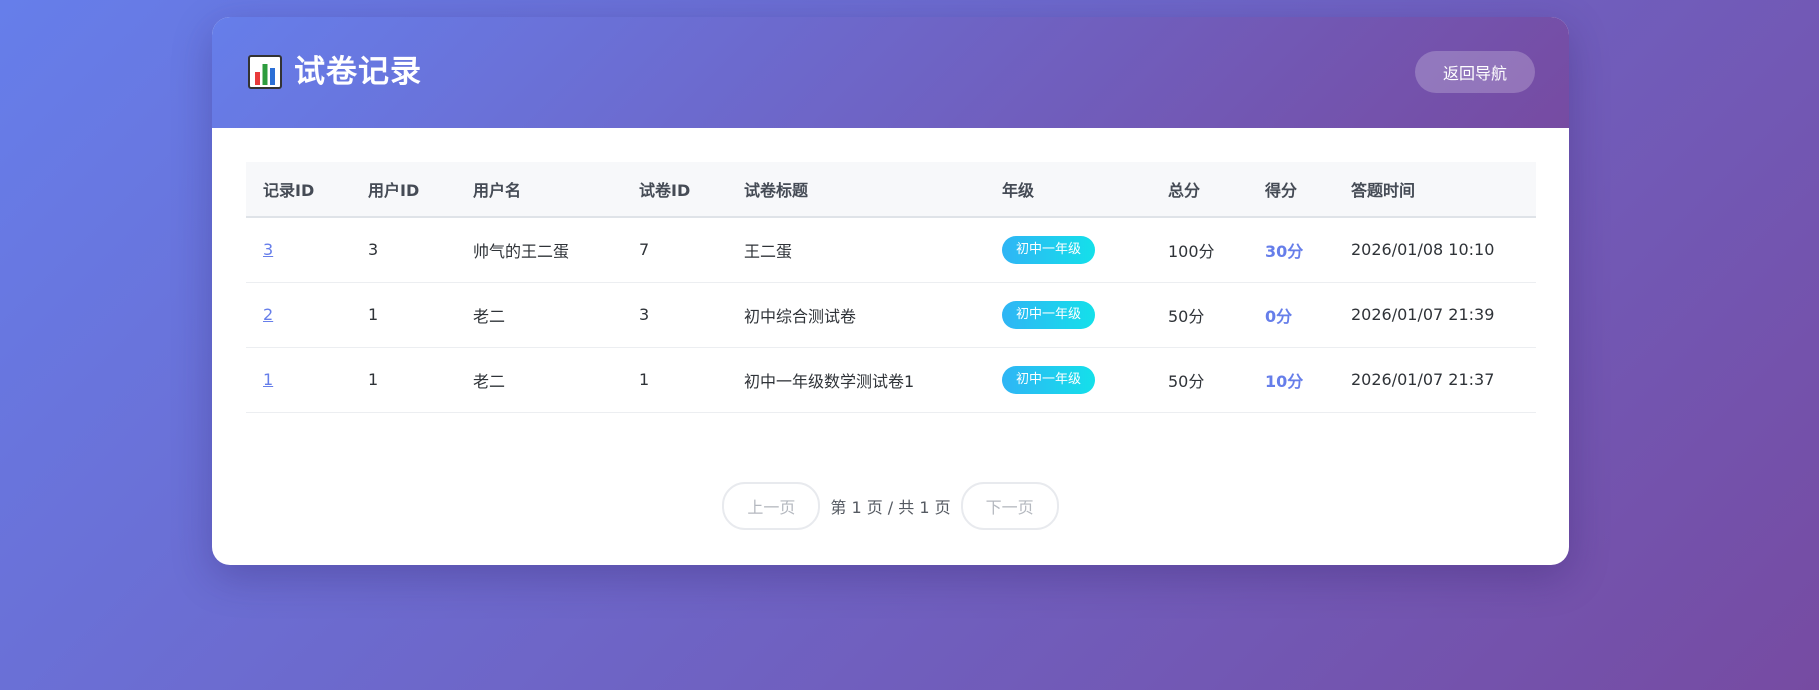 The image size is (1819, 690). Describe the element at coordinates (1423, 250) in the screenshot. I see `cell-time: 2026/01/08 10:10` at that location.